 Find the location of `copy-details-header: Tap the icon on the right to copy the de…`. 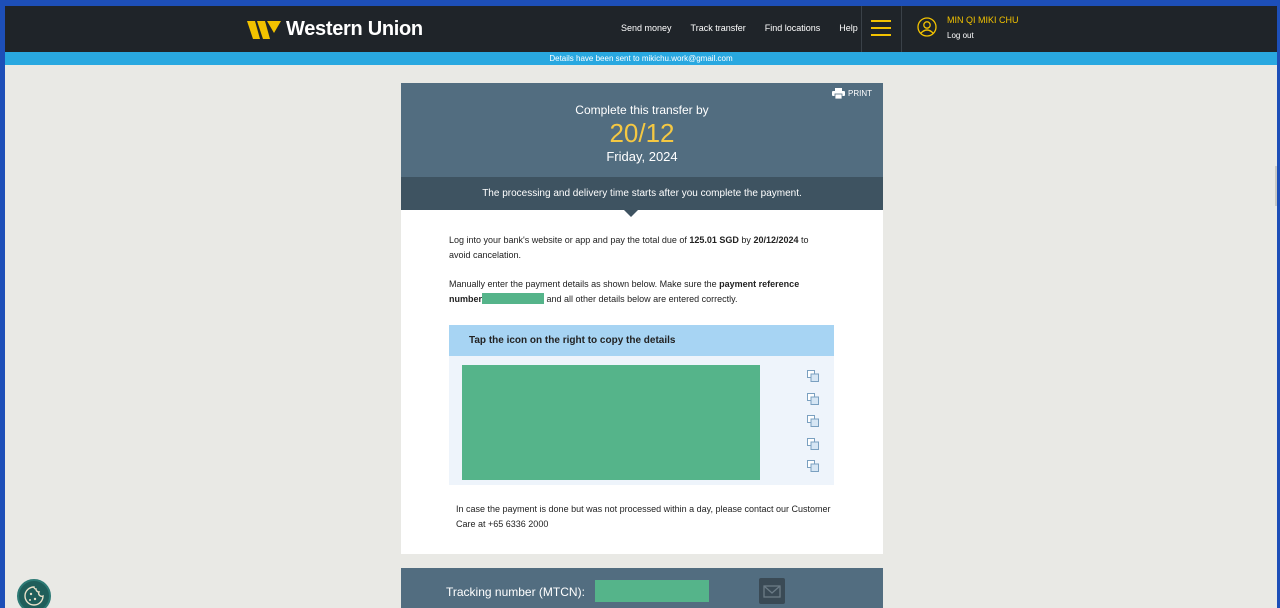

copy-details-header: Tap the icon on the right to copy the de… is located at coordinates (641, 340).